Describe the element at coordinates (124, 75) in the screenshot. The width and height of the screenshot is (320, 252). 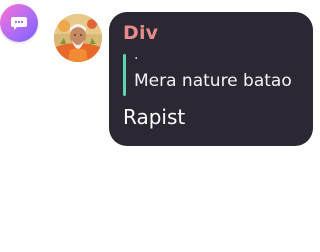
I see `reply-quote-bar` at that location.